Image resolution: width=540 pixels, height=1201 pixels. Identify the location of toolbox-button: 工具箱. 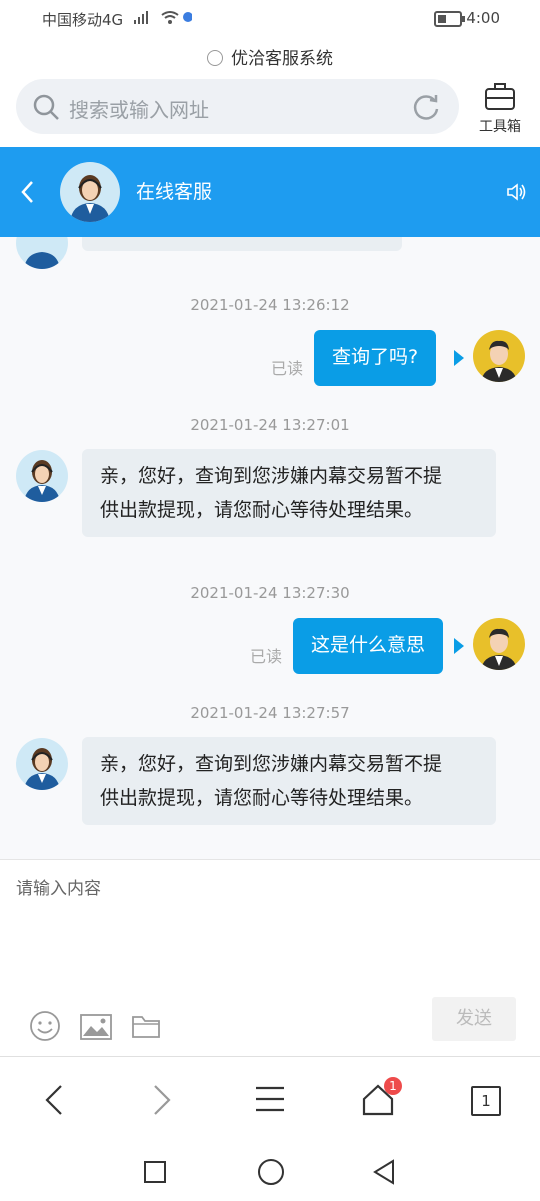
(500, 110).